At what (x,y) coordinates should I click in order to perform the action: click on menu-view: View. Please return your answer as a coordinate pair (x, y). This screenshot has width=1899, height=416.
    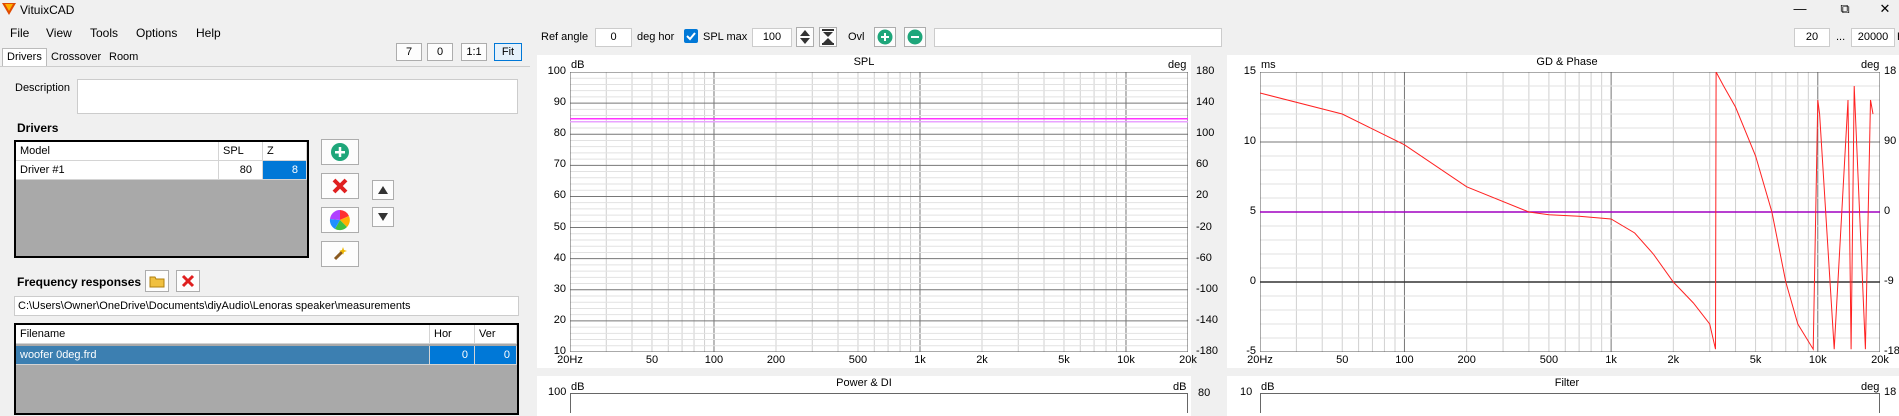
    Looking at the image, I should click on (59, 33).